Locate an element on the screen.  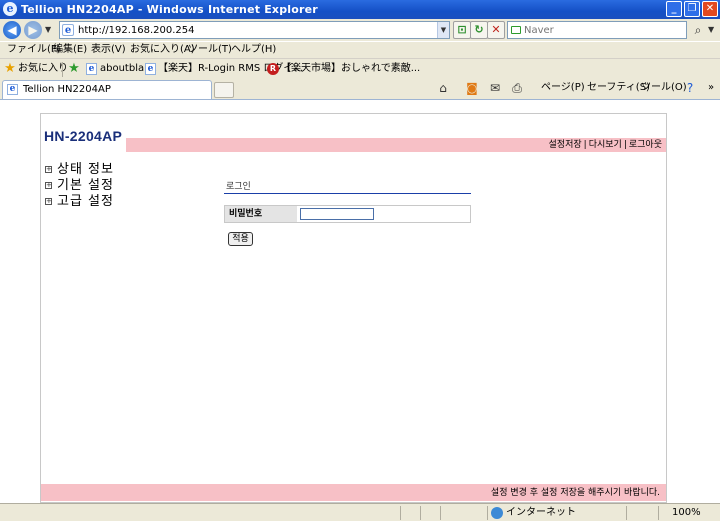
address-url: http://192.168.200.254 is located at coordinates (136, 30).